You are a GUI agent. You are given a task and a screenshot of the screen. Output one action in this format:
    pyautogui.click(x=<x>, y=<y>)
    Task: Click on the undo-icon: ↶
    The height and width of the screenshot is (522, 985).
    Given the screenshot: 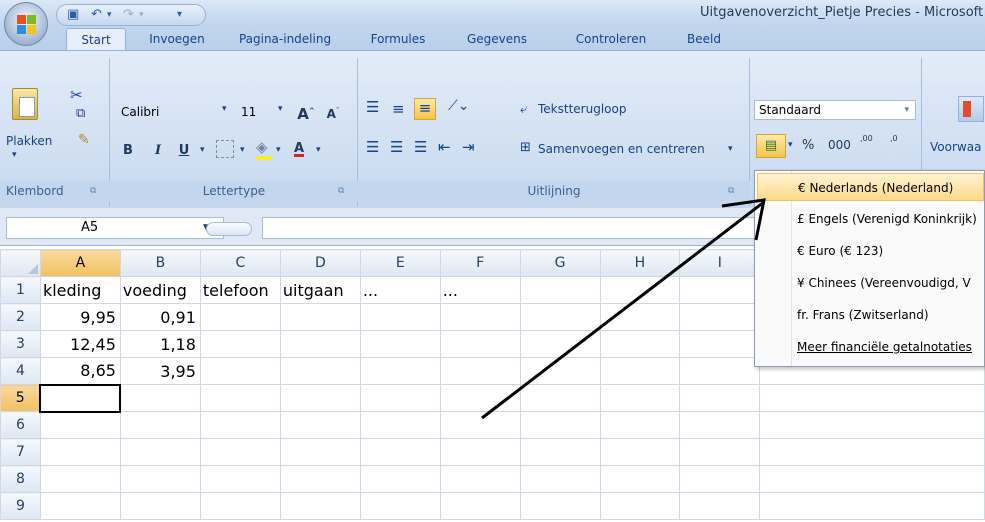 What is the action you would take?
    pyautogui.click(x=96, y=15)
    